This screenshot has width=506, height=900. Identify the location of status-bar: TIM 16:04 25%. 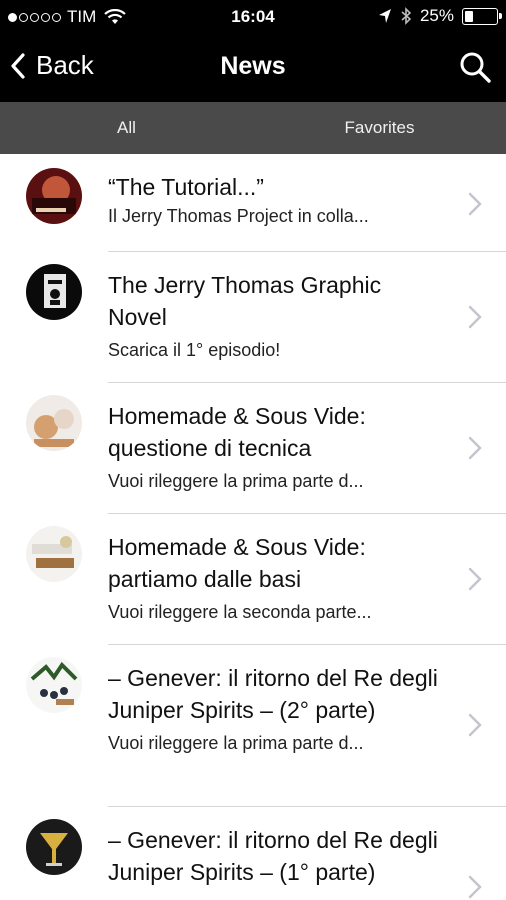
(253, 17).